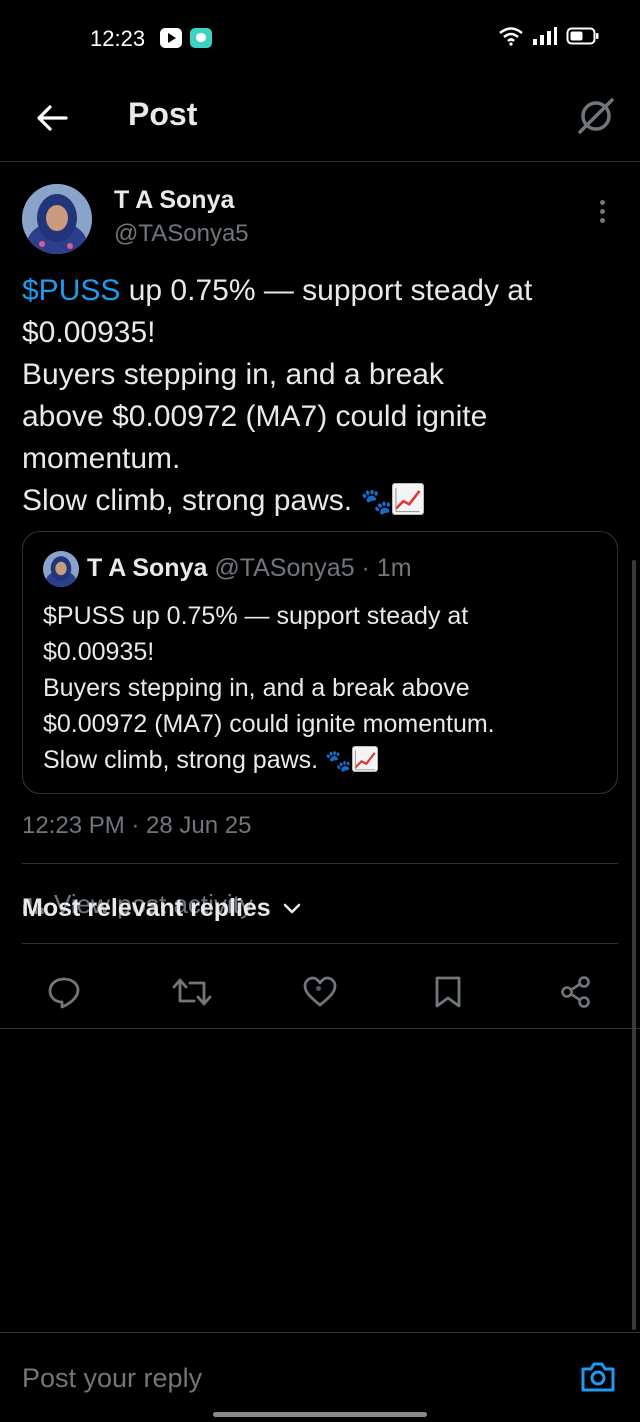 The width and height of the screenshot is (640, 1422). Describe the element at coordinates (147, 568) in the screenshot. I see `quote-author-name: T A Sonya` at that location.